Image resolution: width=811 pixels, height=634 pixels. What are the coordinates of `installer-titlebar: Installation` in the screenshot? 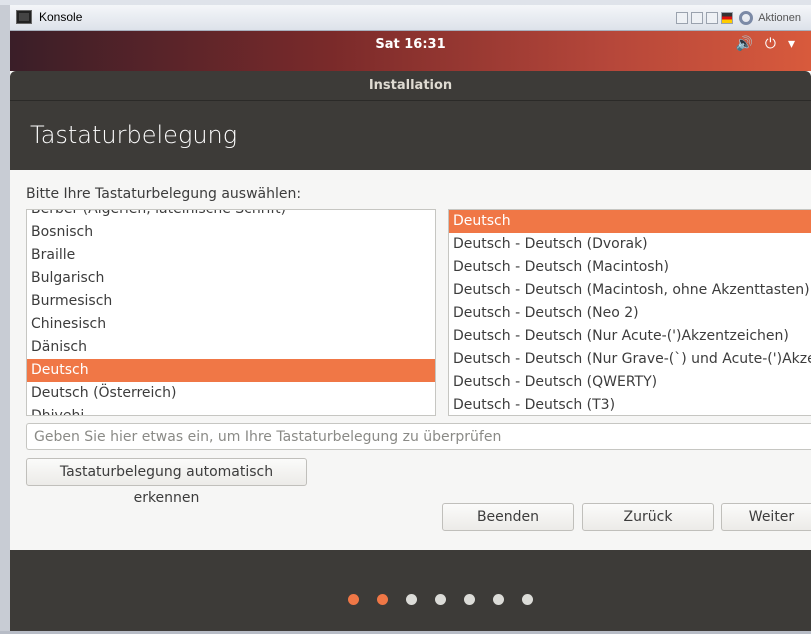 It's located at (410, 86).